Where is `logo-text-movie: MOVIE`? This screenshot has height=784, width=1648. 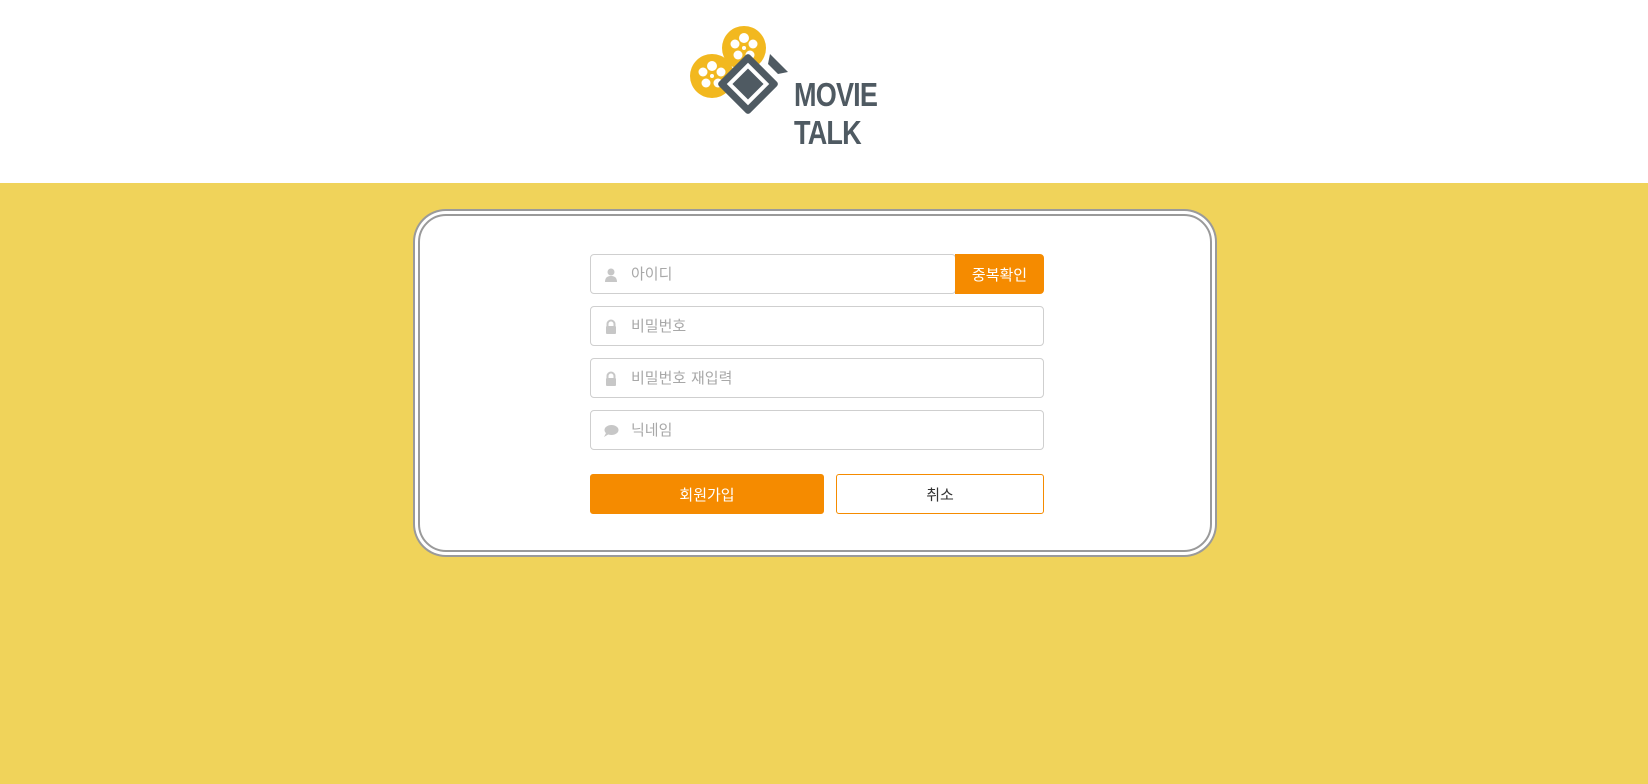 logo-text-movie: MOVIE is located at coordinates (836, 94).